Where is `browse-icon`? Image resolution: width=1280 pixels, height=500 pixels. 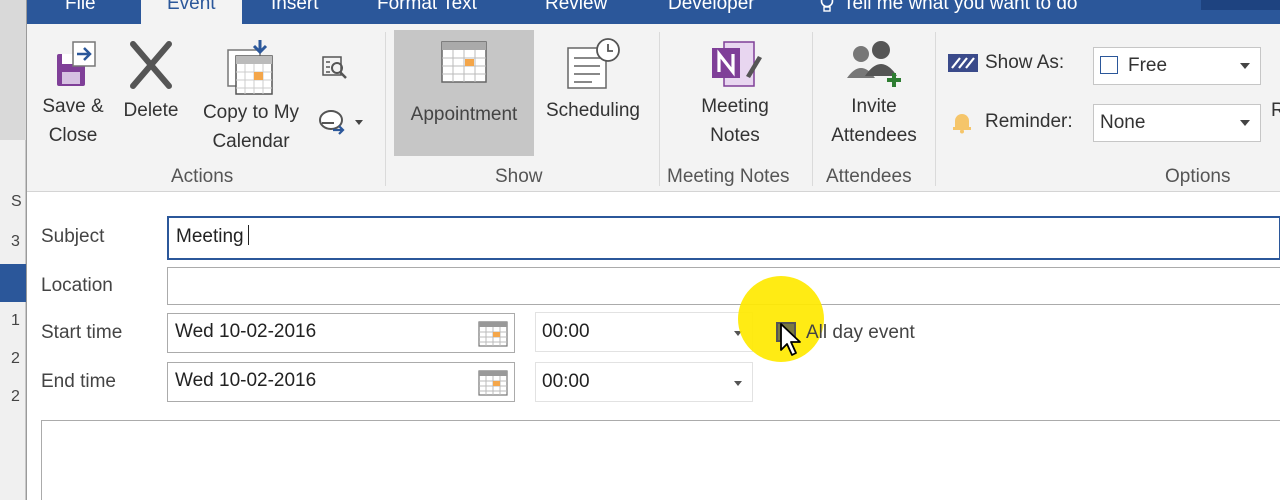 browse-icon is located at coordinates (335, 67).